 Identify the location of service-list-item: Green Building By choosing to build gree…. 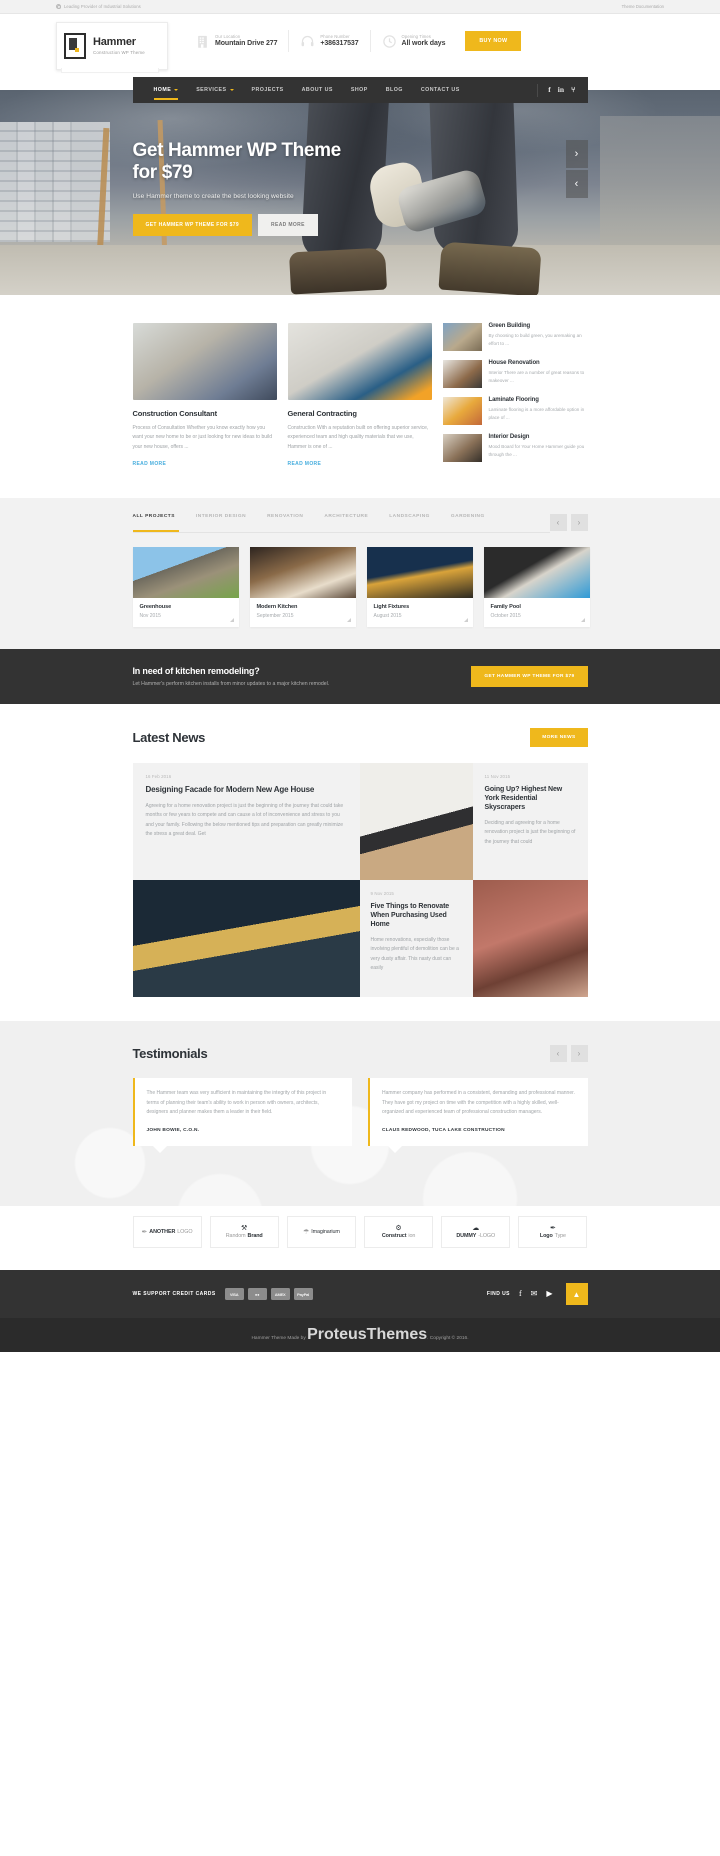
(515, 337).